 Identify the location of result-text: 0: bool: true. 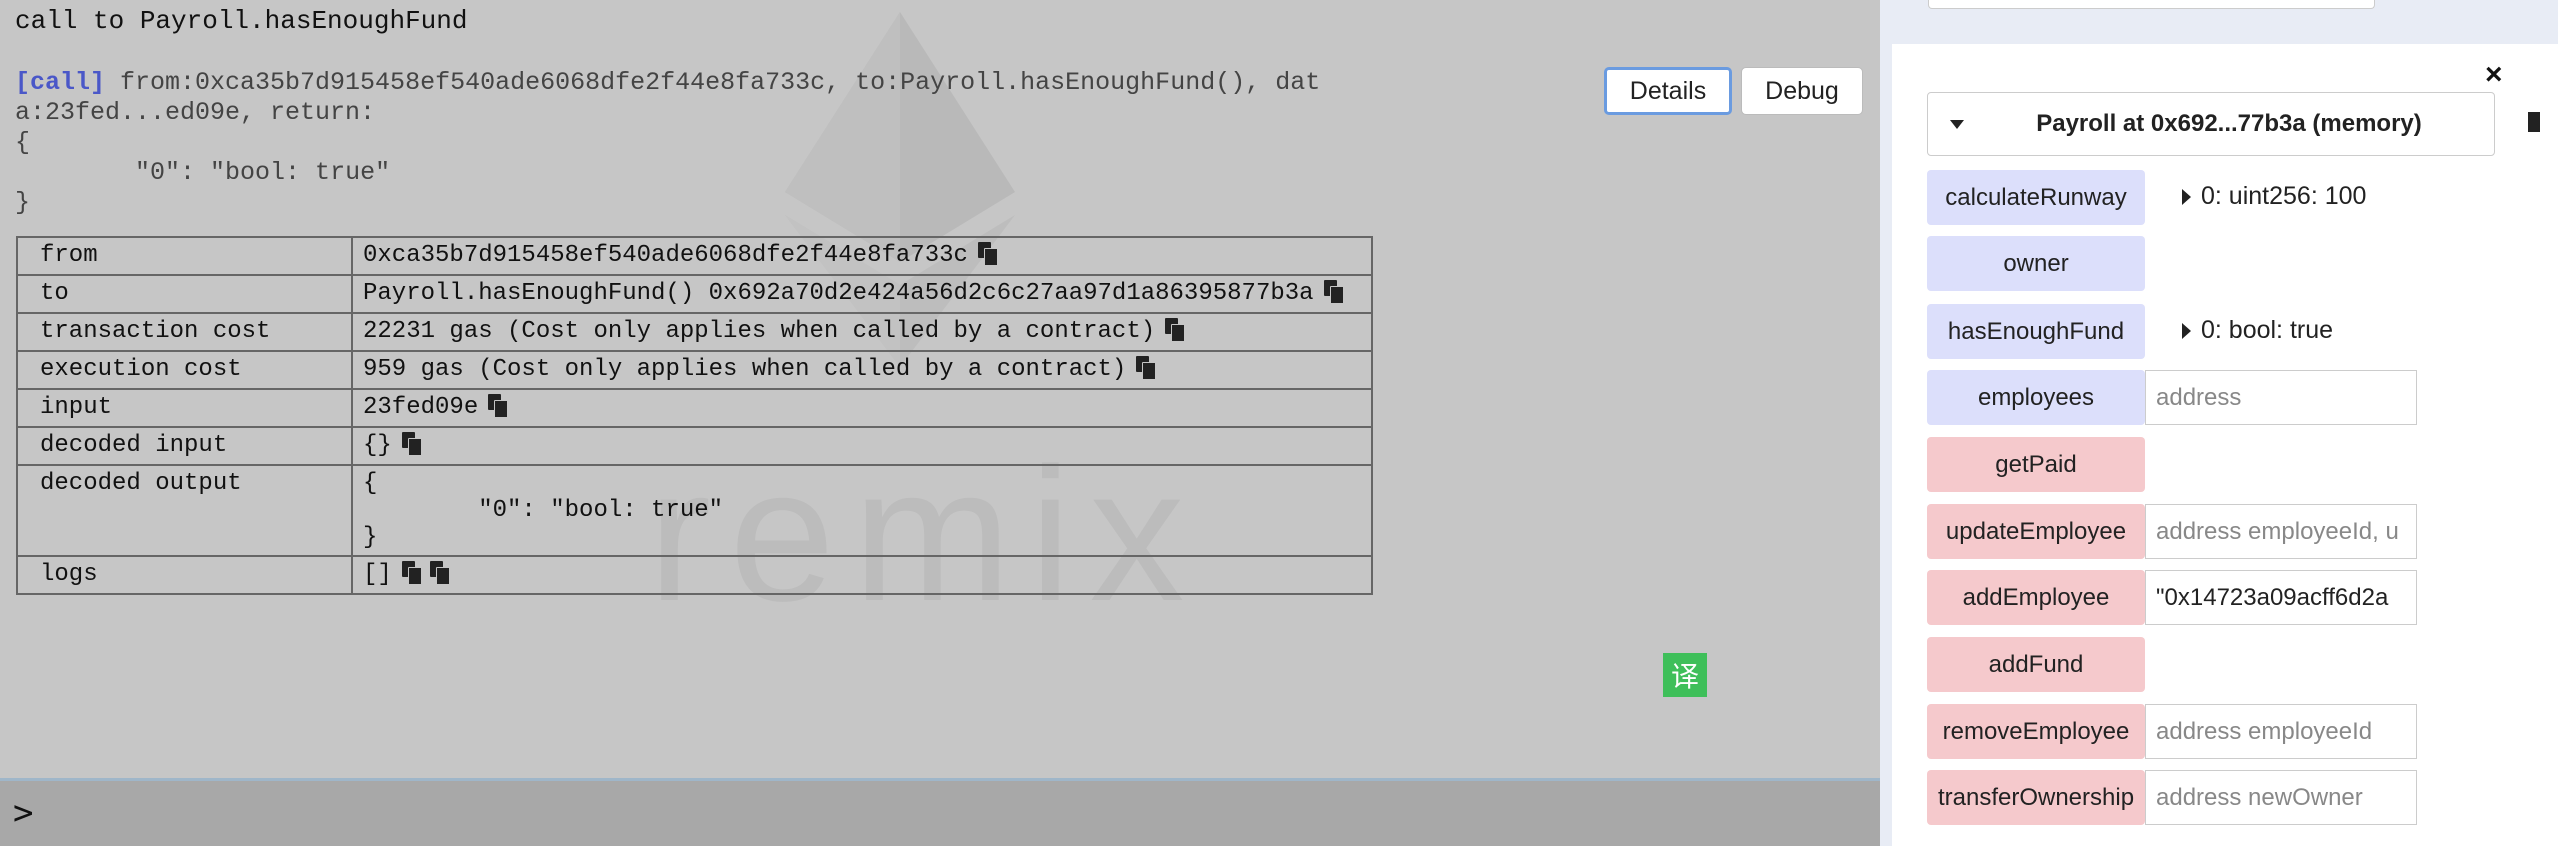
(2267, 330).